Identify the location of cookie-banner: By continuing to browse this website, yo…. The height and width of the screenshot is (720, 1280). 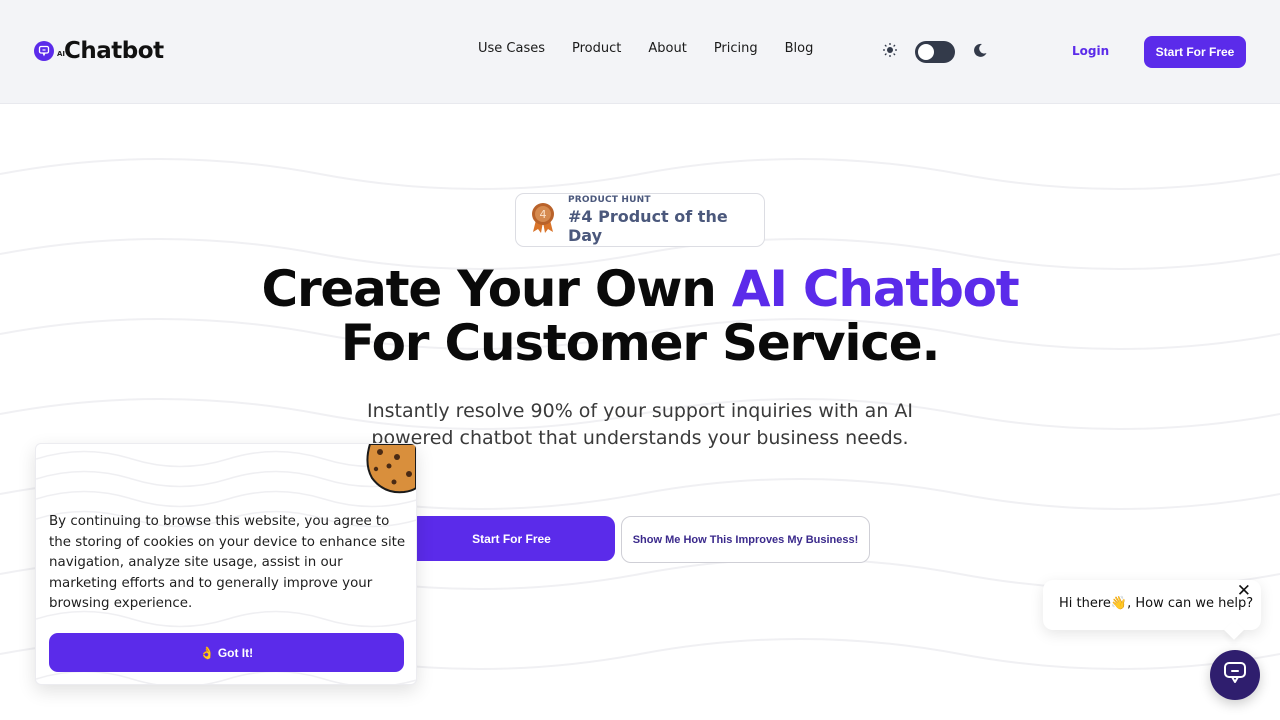
(226, 564).